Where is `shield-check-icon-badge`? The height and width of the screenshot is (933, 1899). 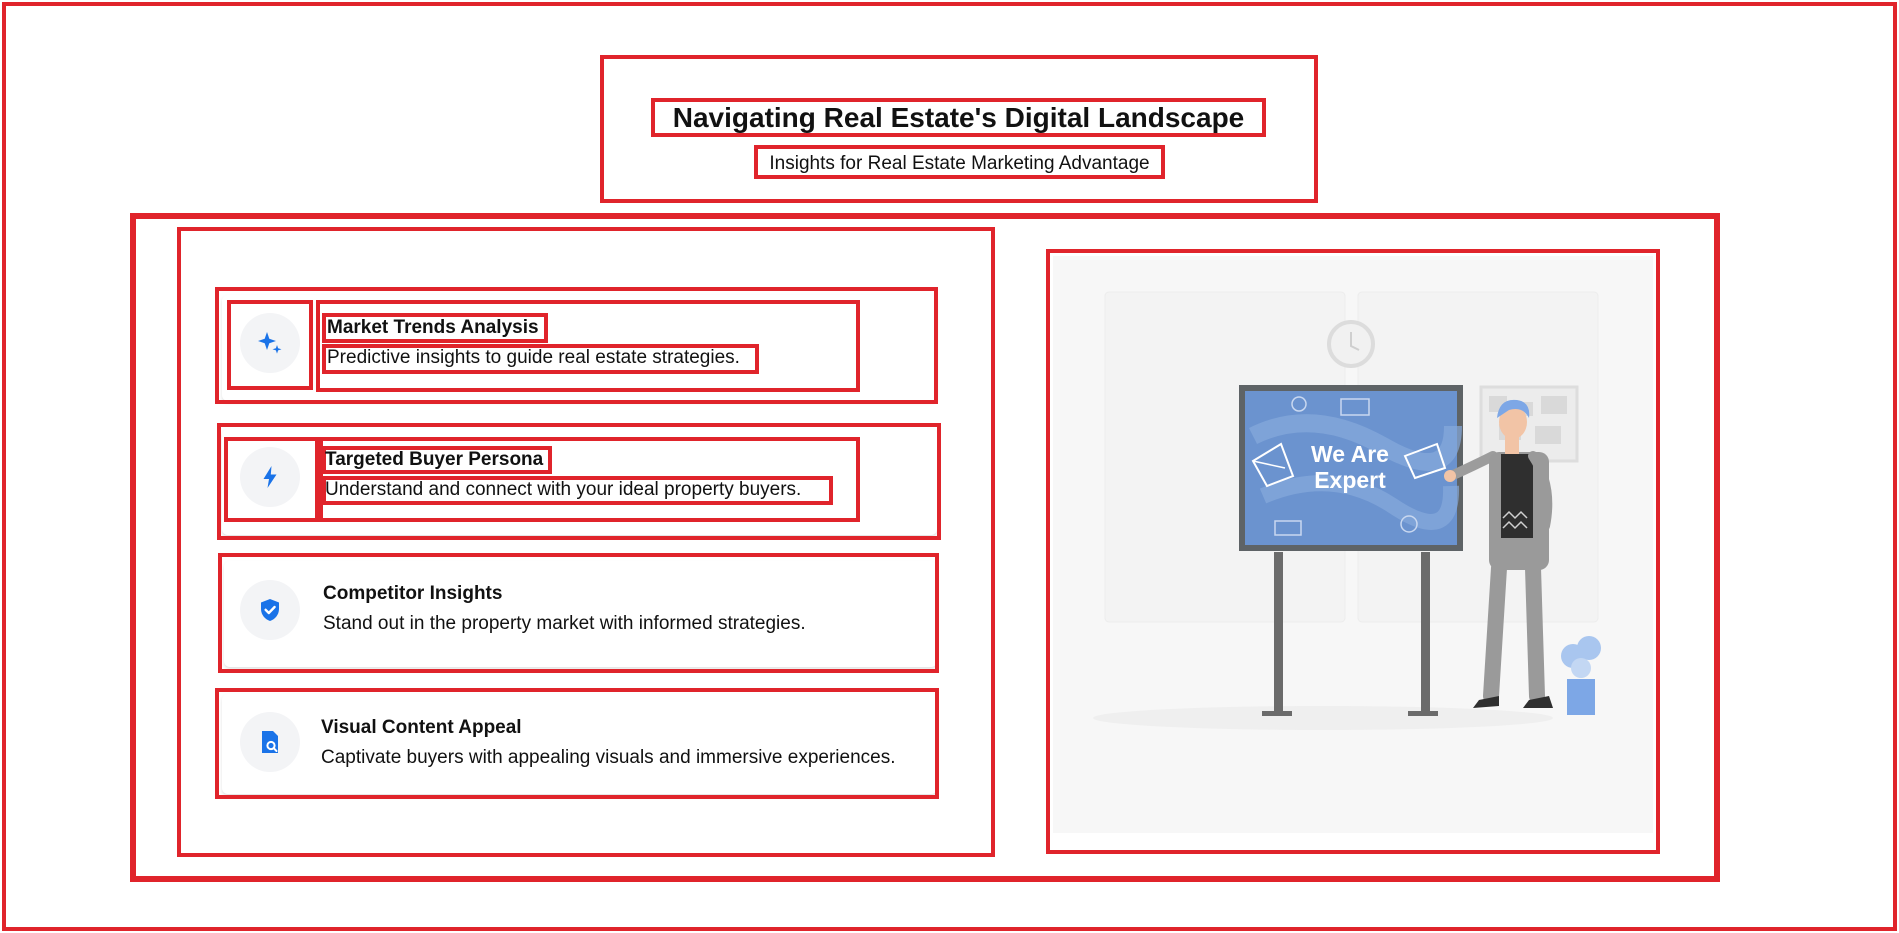
shield-check-icon-badge is located at coordinates (270, 610).